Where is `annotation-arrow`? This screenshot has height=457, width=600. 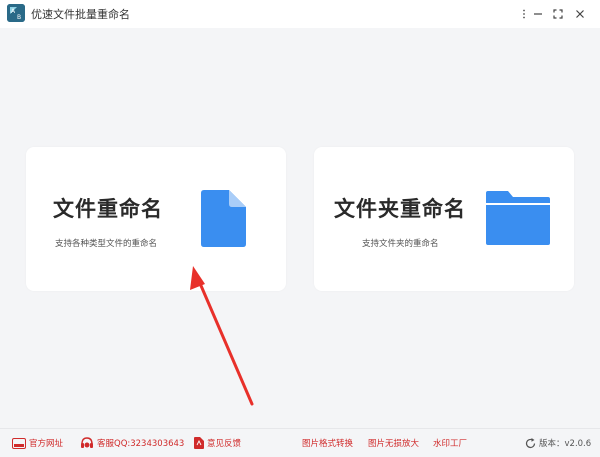 annotation-arrow is located at coordinates (222, 336).